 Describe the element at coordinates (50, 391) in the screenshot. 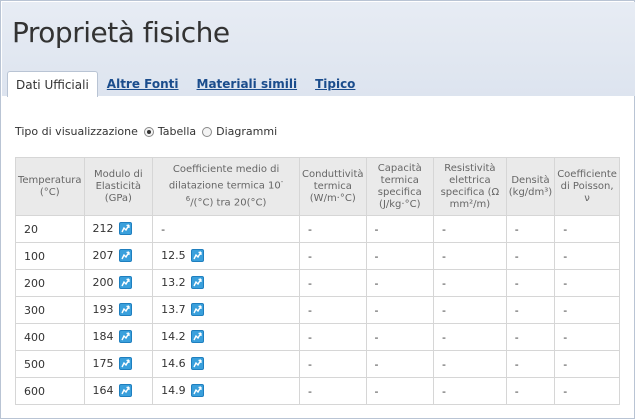

I see `table-cell: 600` at that location.